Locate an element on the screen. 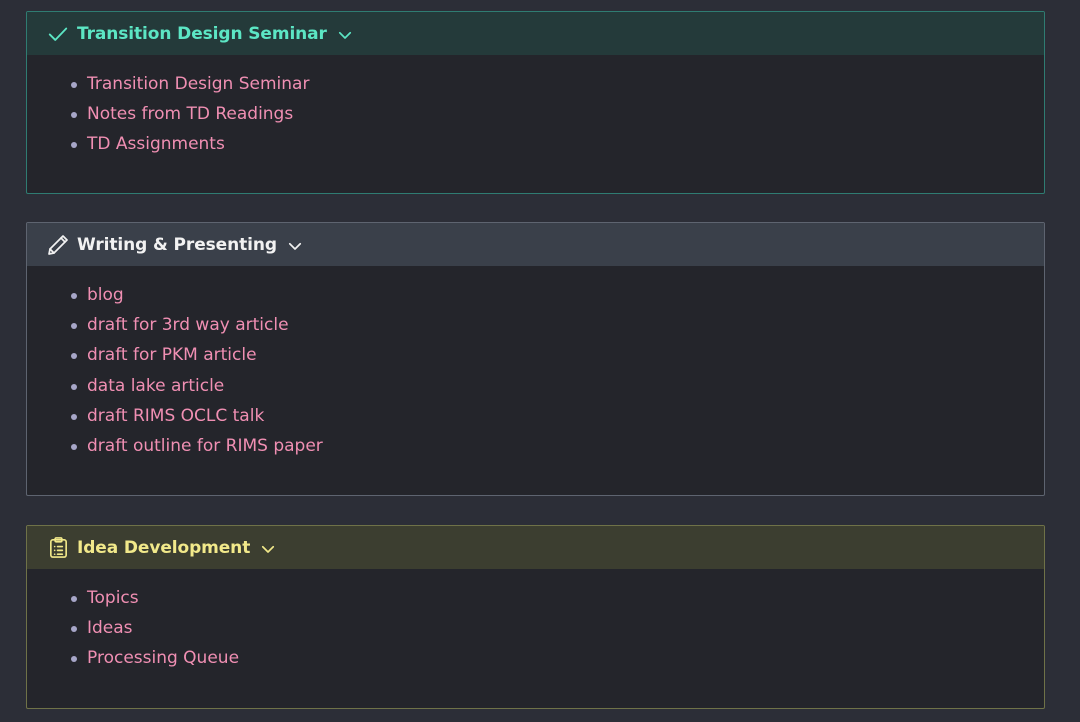  link-list: Topics Ideas Processing Queue is located at coordinates (535, 628).